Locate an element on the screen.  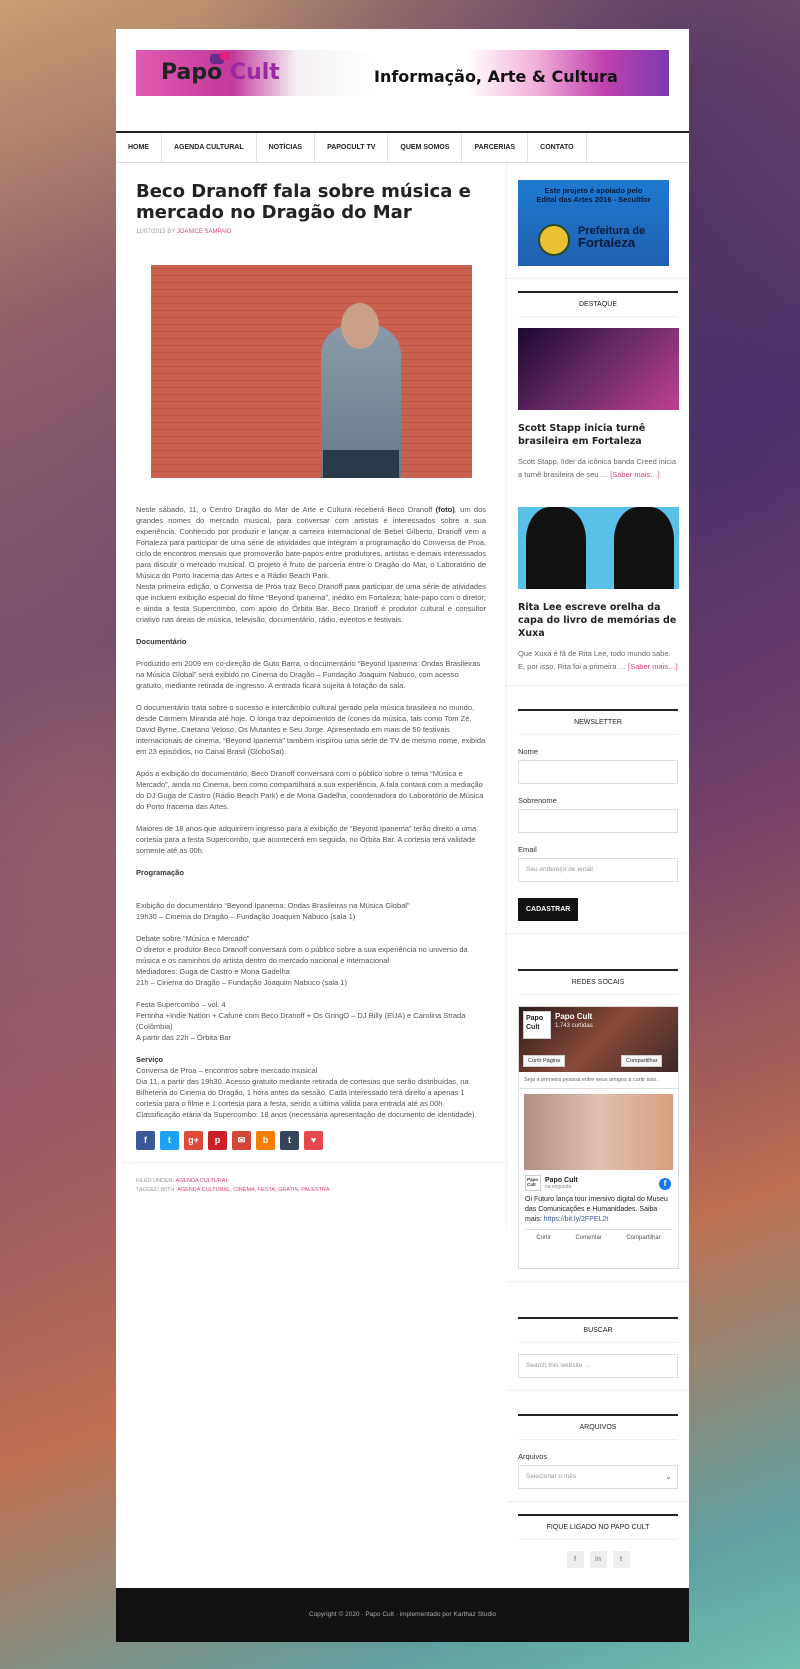
google-plus-share-icon: g+ is located at coordinates (193, 1140).